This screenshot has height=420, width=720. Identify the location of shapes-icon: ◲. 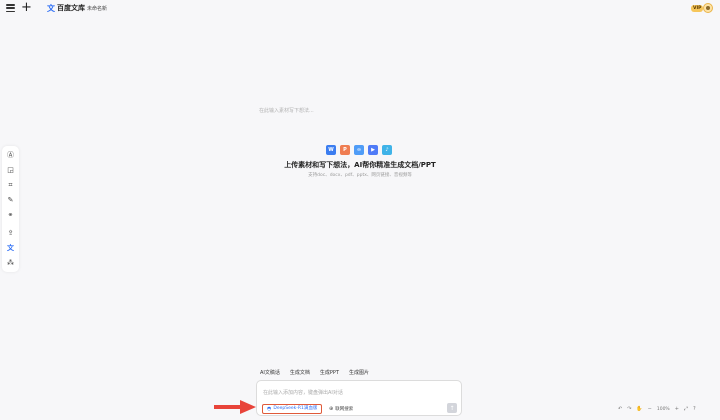
(10, 170).